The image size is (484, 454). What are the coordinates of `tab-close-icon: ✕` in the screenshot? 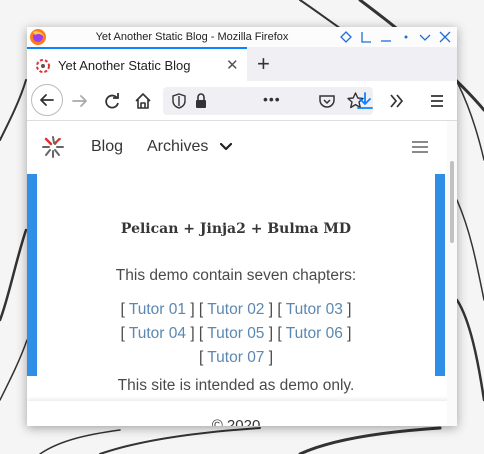 It's located at (232, 66).